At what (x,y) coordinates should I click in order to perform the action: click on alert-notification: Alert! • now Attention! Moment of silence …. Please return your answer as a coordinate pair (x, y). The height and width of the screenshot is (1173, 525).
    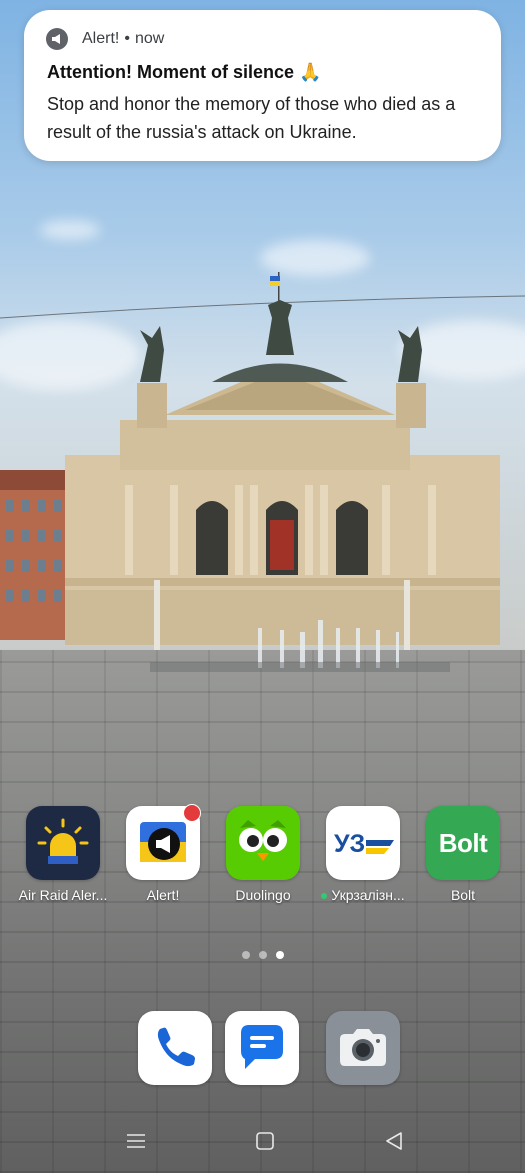
    Looking at the image, I should click on (262, 85).